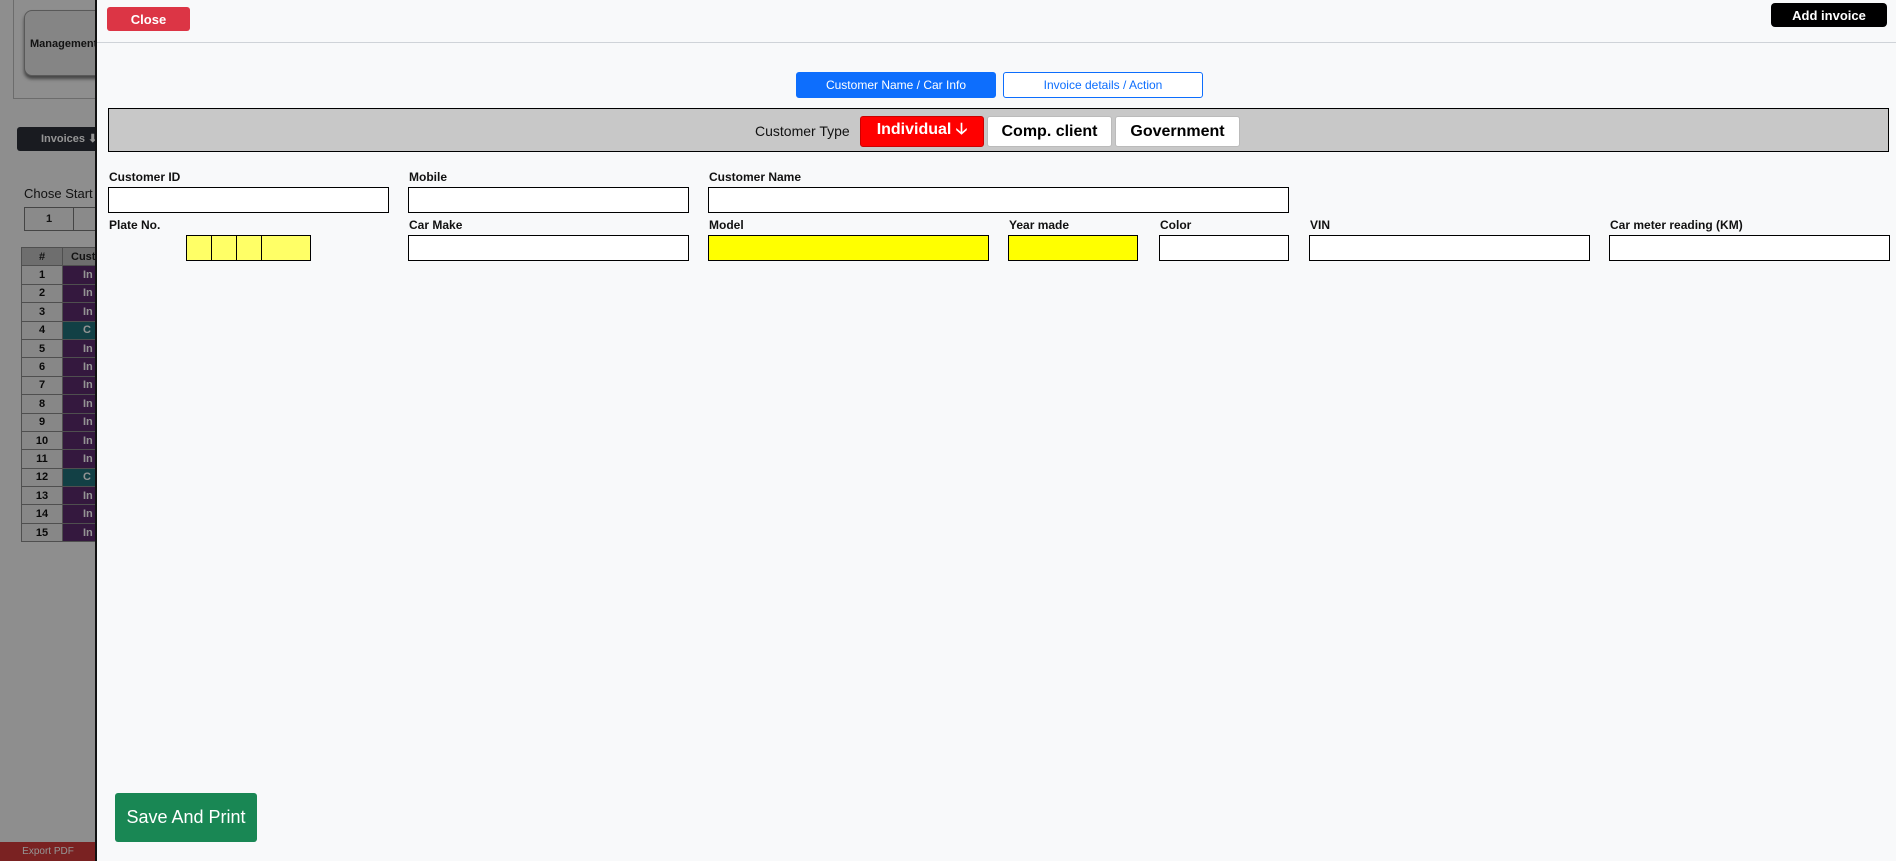 The image size is (1896, 861). Describe the element at coordinates (548, 248) in the screenshot. I see `car-make-input` at that location.